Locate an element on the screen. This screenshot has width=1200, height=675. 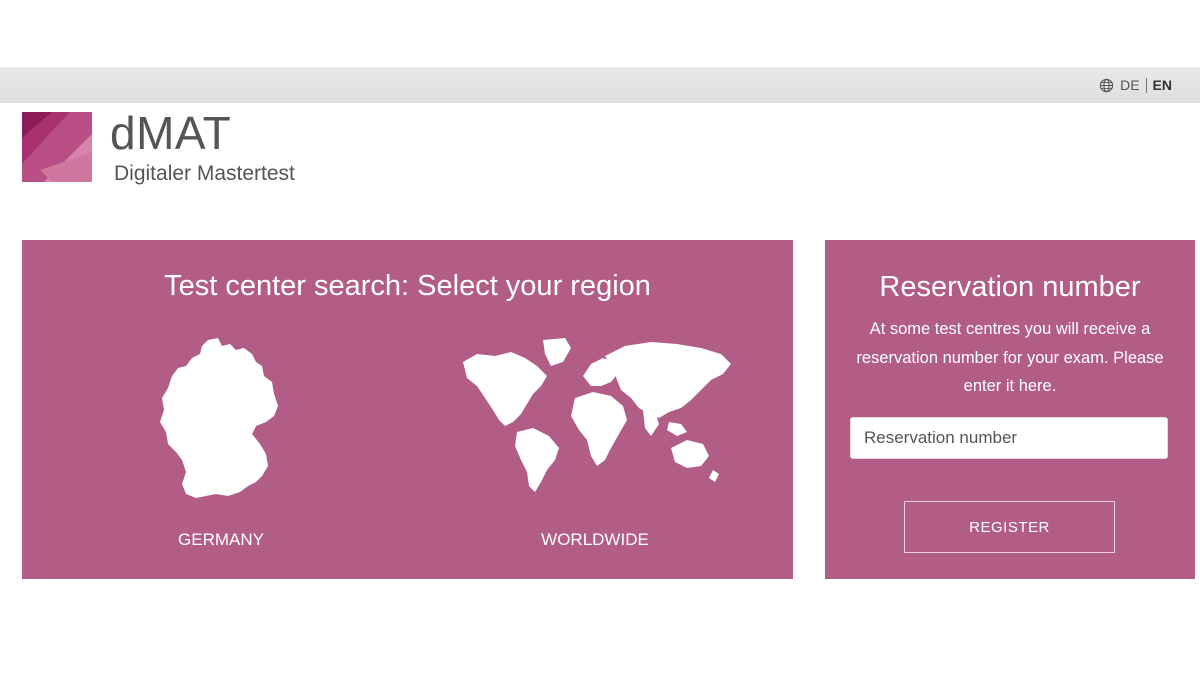
logo-subtitle: Digitaler Mastertest is located at coordinates (204, 173).